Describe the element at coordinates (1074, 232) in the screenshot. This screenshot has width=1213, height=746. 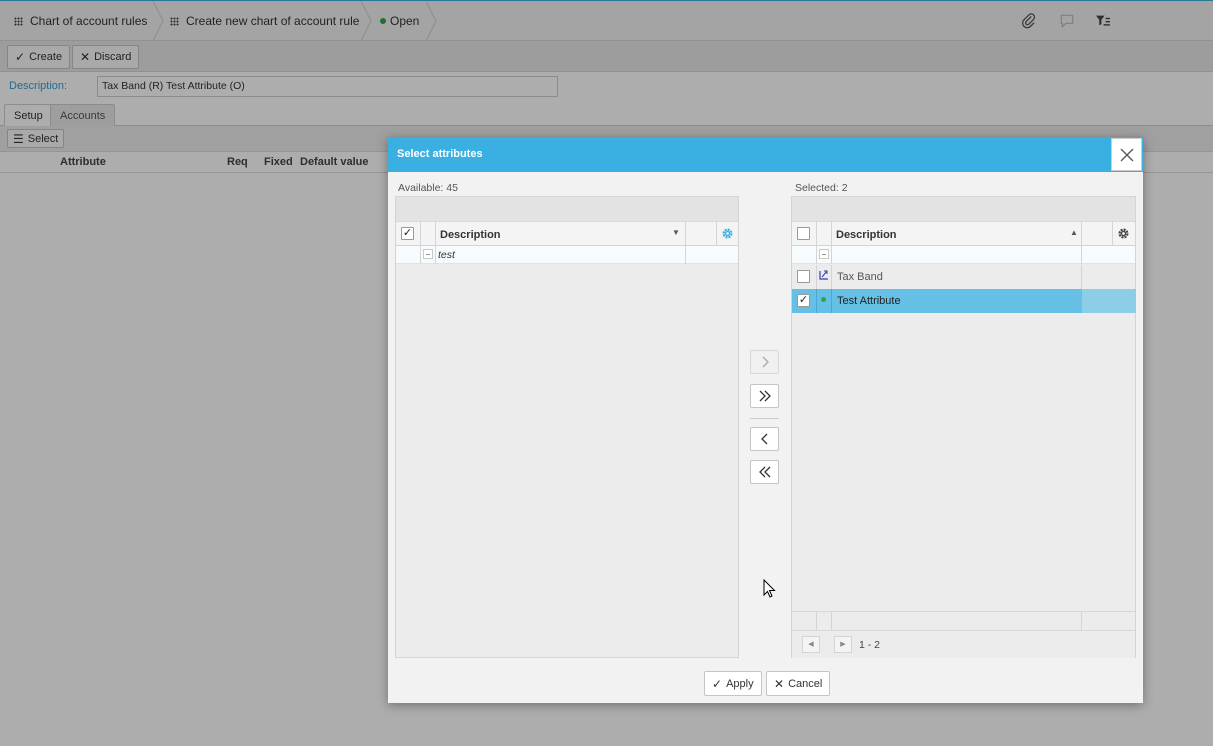
I see `sort-ascending-icon: ▲` at that location.